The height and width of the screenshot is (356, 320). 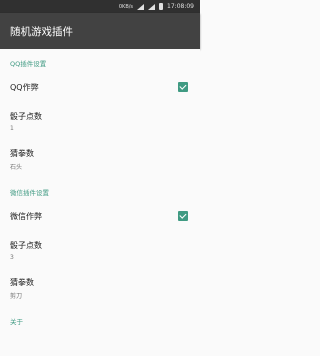 I want to click on wechat-dice-title: 骰子点数, so click(x=26, y=245).